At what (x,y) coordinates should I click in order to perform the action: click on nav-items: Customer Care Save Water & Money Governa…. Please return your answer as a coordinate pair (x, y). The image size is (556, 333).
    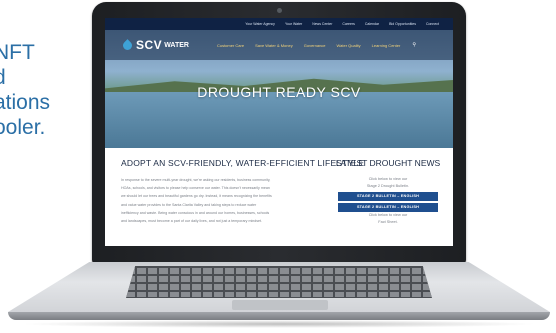
    Looking at the image, I should click on (308, 45).